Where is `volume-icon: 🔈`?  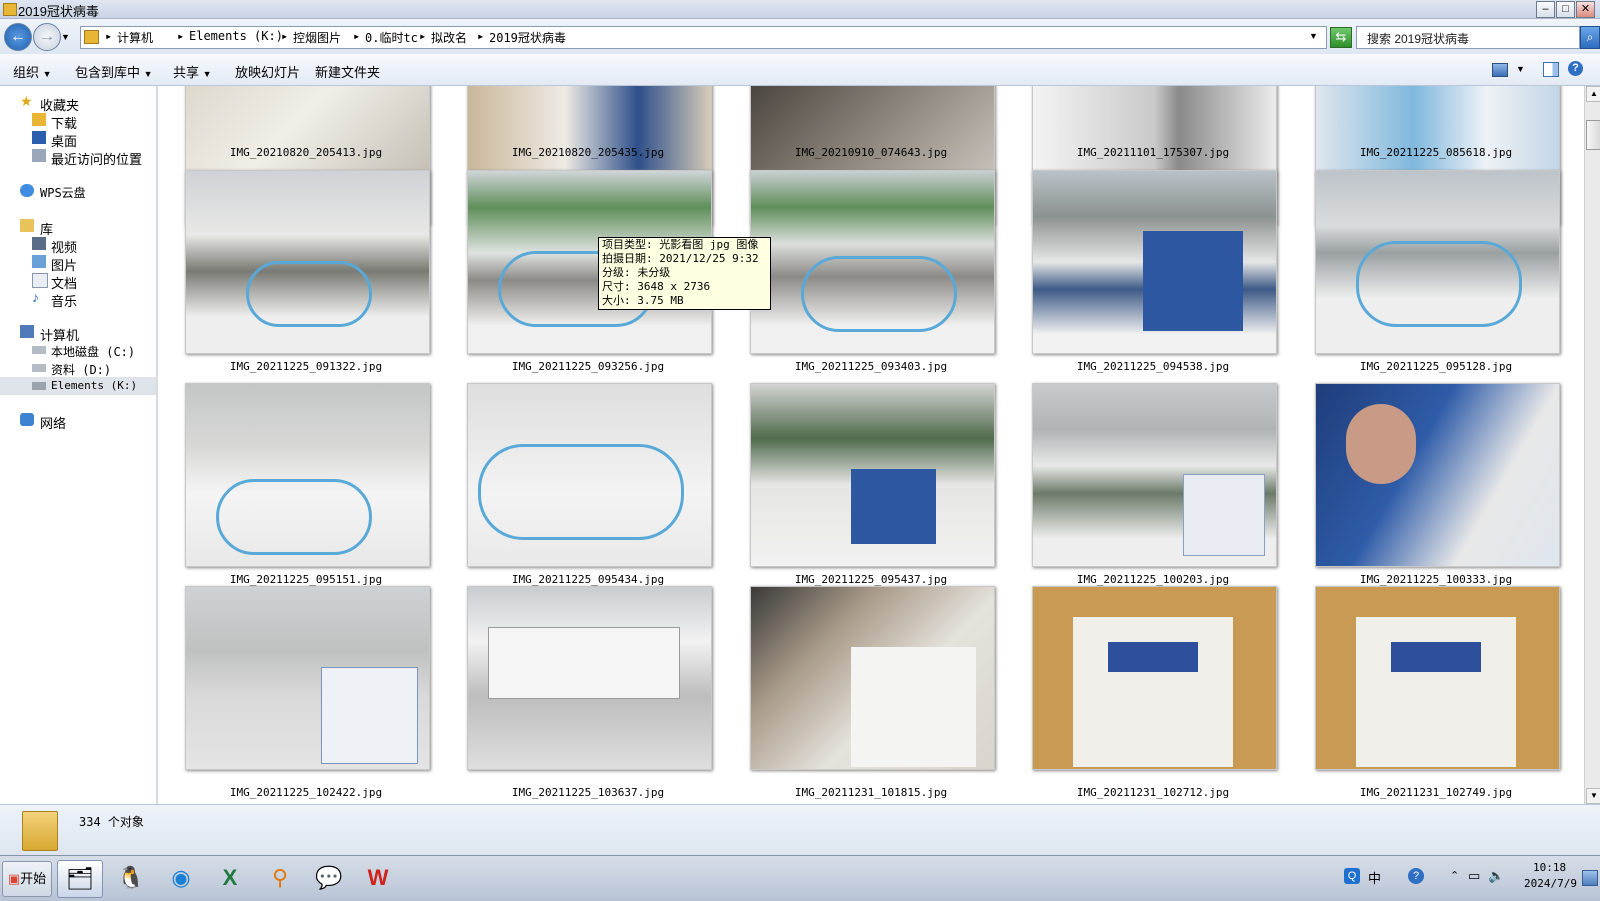
volume-icon: 🔈 is located at coordinates (1496, 876).